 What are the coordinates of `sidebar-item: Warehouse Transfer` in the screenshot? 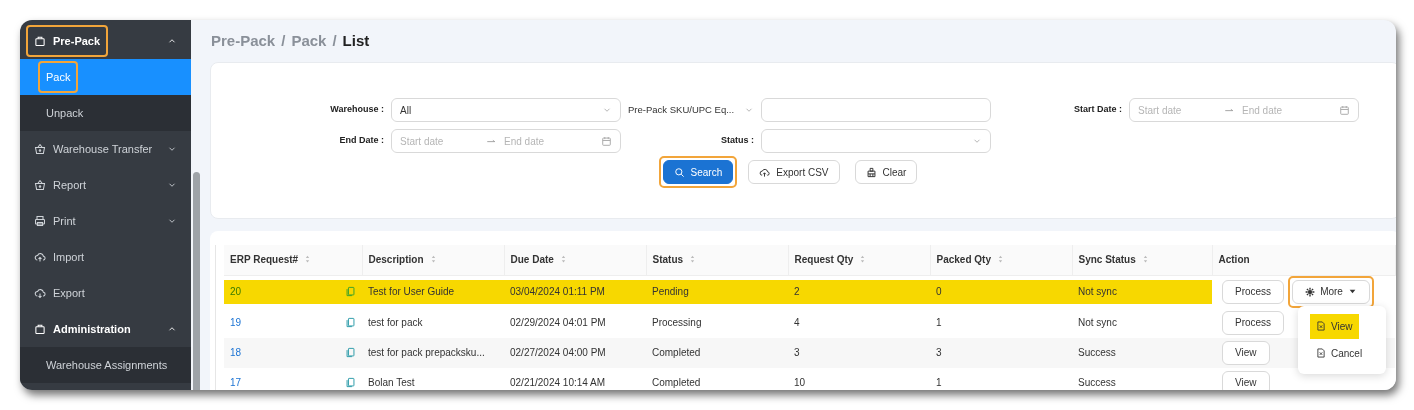 It's located at (103, 149).